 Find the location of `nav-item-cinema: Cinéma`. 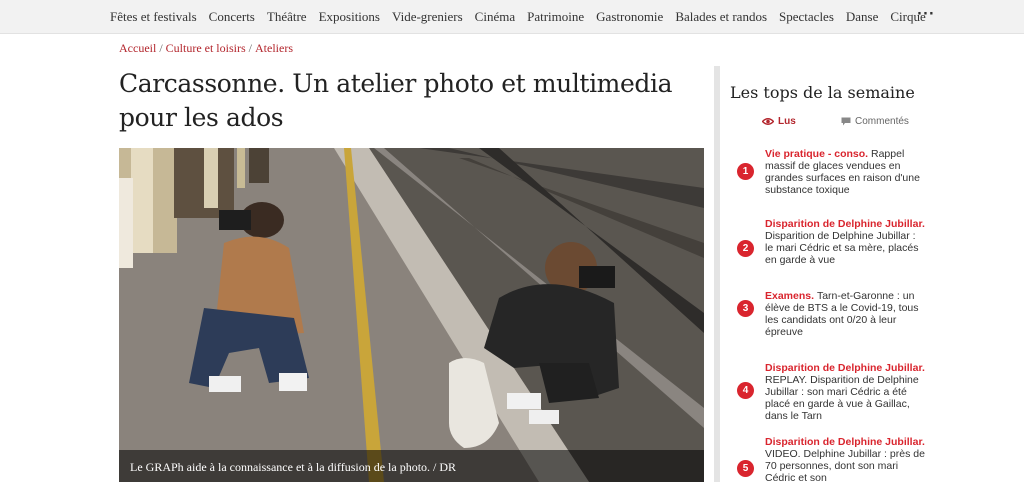

nav-item-cinema: Cinéma is located at coordinates (495, 17).